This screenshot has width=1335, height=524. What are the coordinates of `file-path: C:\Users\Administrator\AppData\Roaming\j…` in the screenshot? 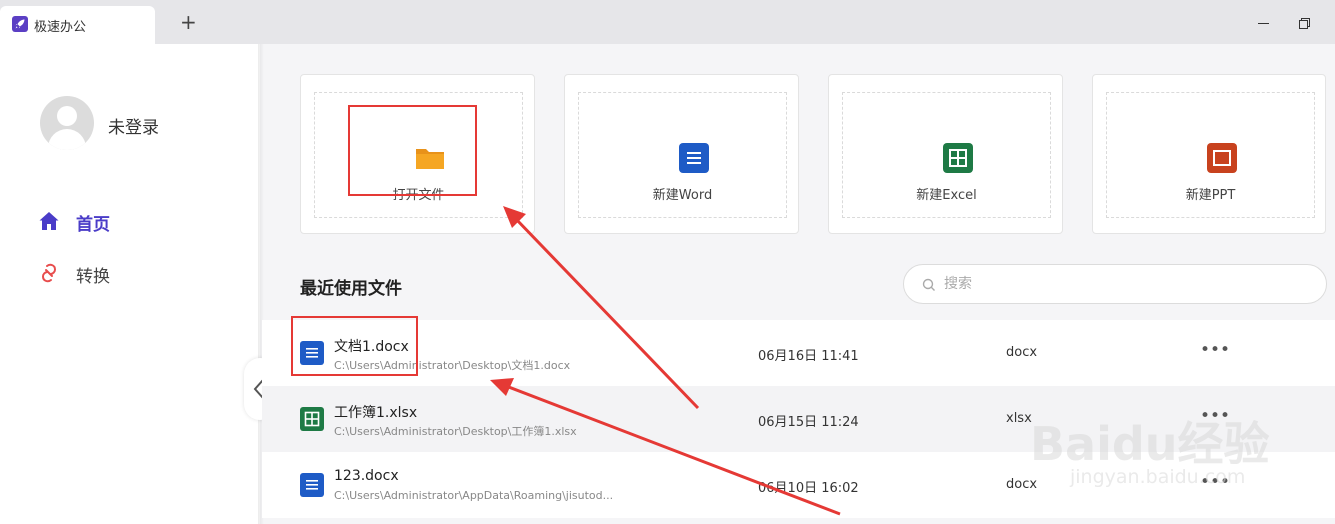 It's located at (474, 495).